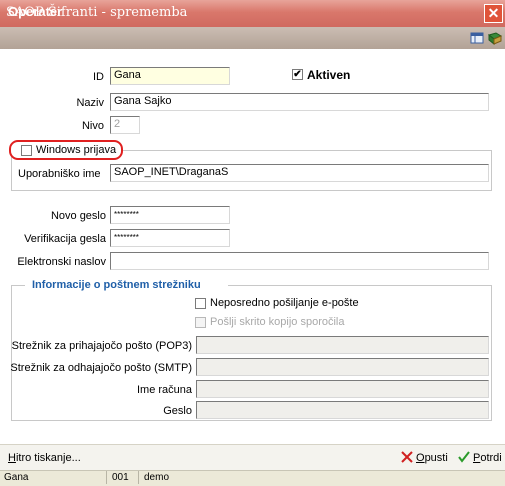  What do you see at coordinates (11, 352) in the screenshot?
I see `mail-group-left-border` at bounding box center [11, 352].